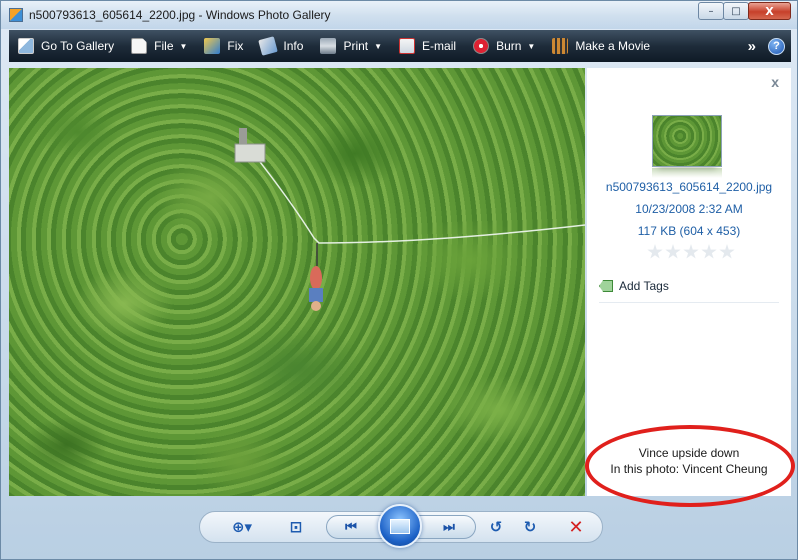 Image resolution: width=798 pixels, height=560 pixels. What do you see at coordinates (235, 46) in the screenshot?
I see `fix-label: Fix` at bounding box center [235, 46].